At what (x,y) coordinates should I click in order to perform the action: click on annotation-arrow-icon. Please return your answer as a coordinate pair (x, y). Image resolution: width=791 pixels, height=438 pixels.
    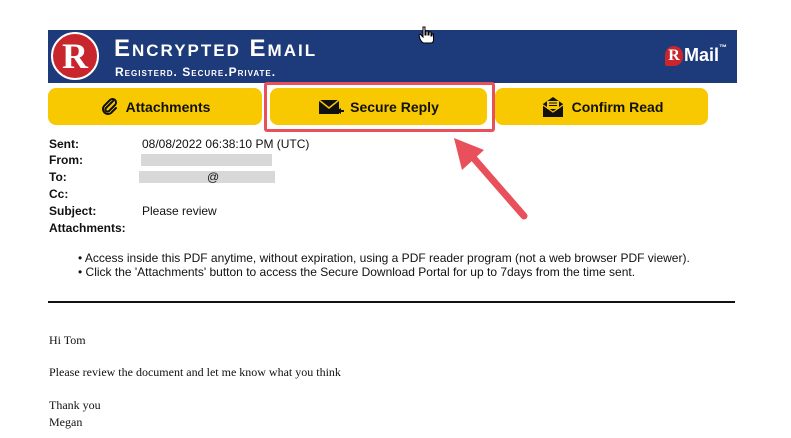
    Looking at the image, I should click on (491, 179).